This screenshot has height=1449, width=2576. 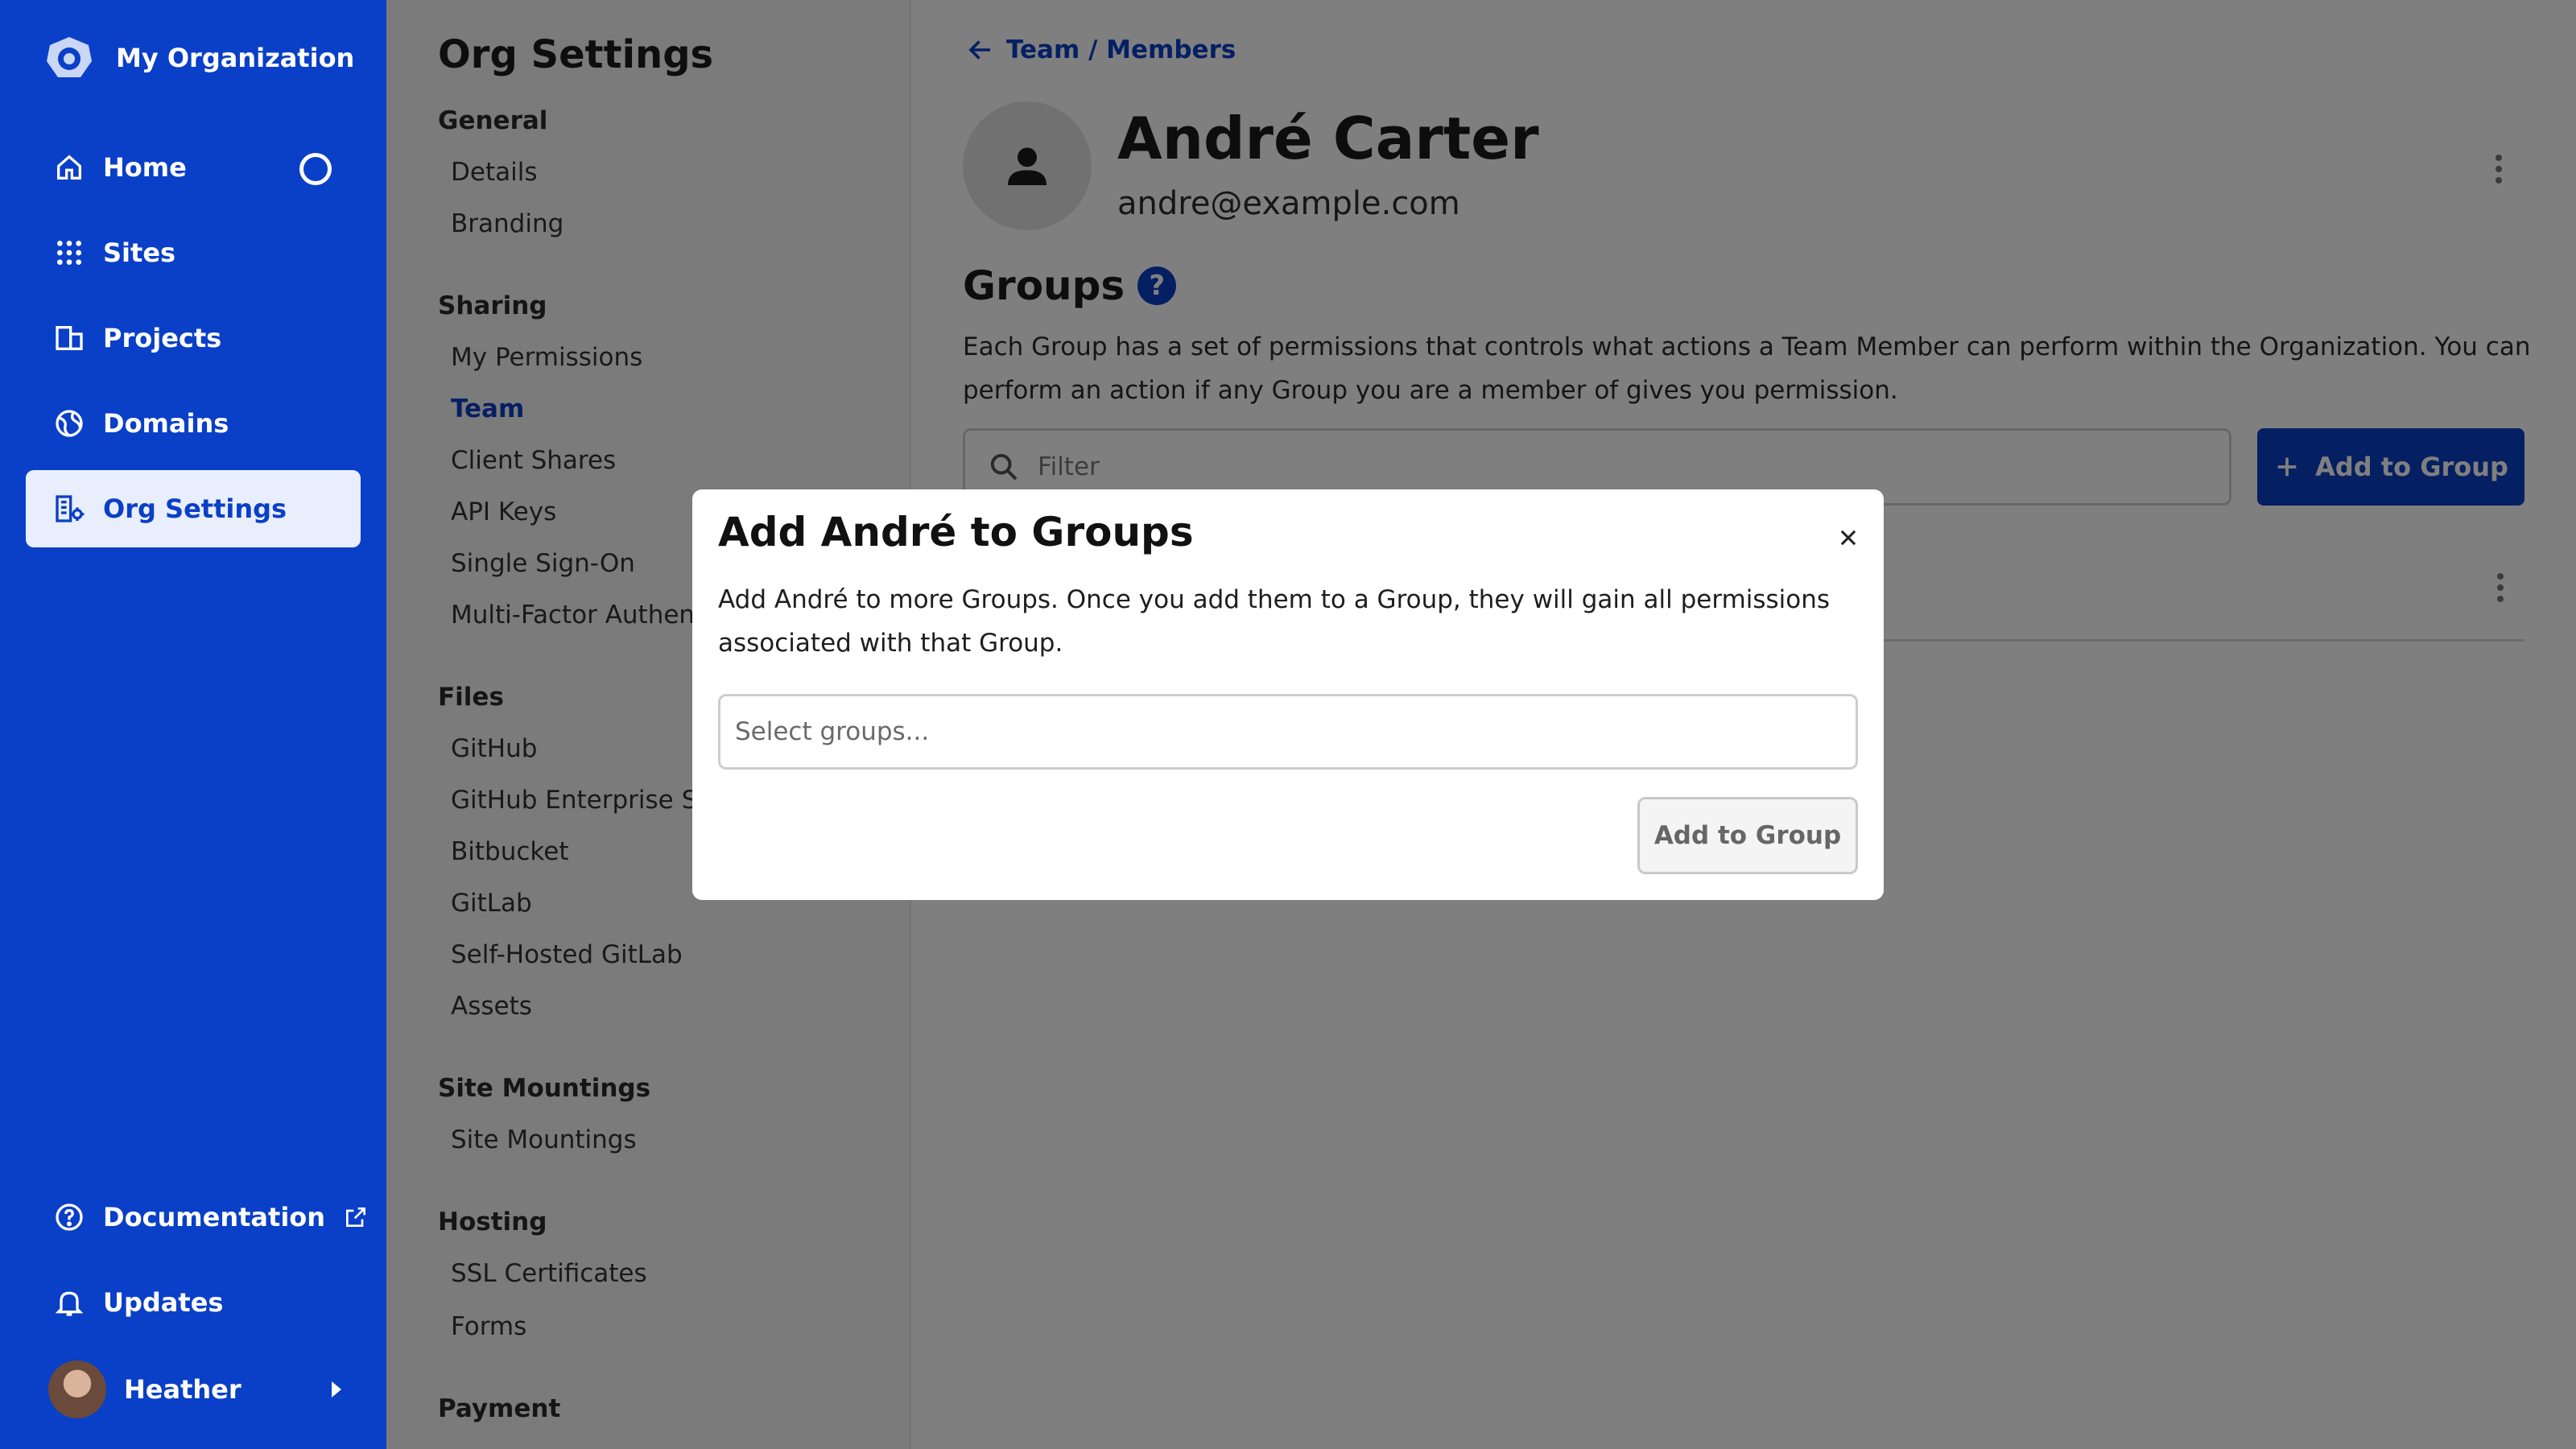 What do you see at coordinates (70, 508) in the screenshot?
I see `org-settings-icon` at bounding box center [70, 508].